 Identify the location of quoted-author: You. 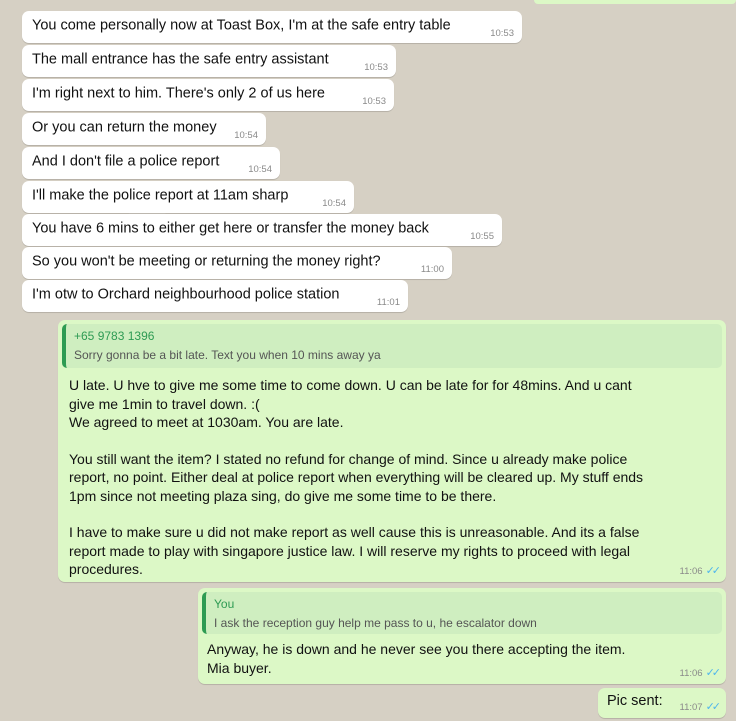
(224, 604).